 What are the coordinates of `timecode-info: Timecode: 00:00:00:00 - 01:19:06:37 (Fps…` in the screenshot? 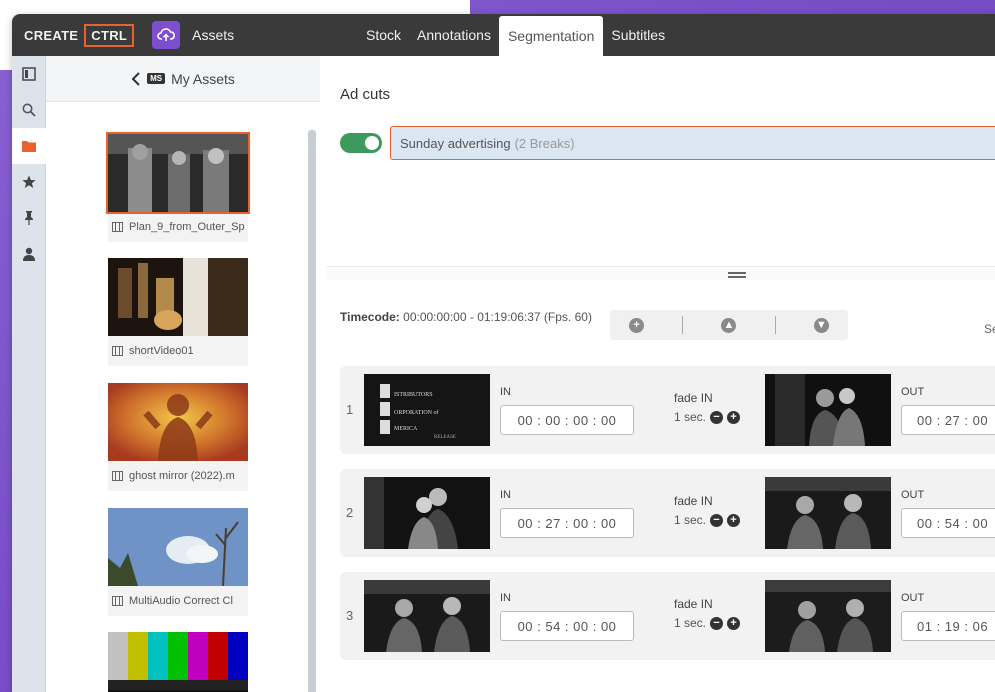 It's located at (475, 317).